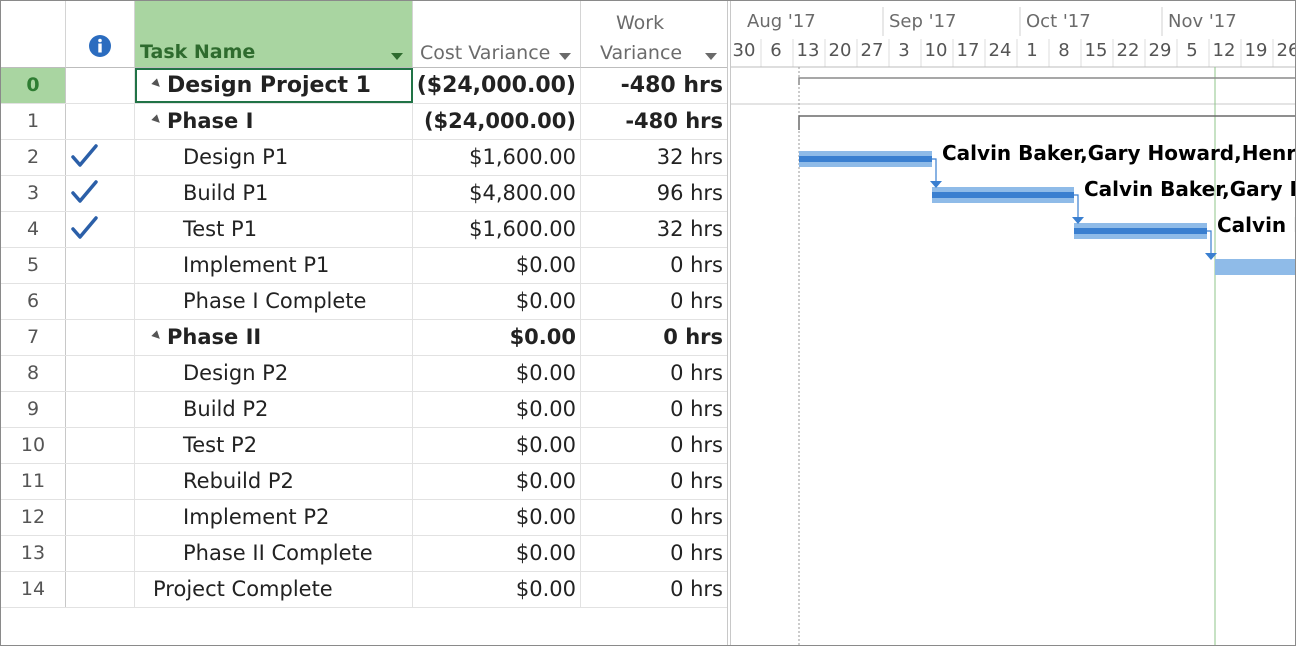  I want to click on row-id: 12, so click(33, 517).